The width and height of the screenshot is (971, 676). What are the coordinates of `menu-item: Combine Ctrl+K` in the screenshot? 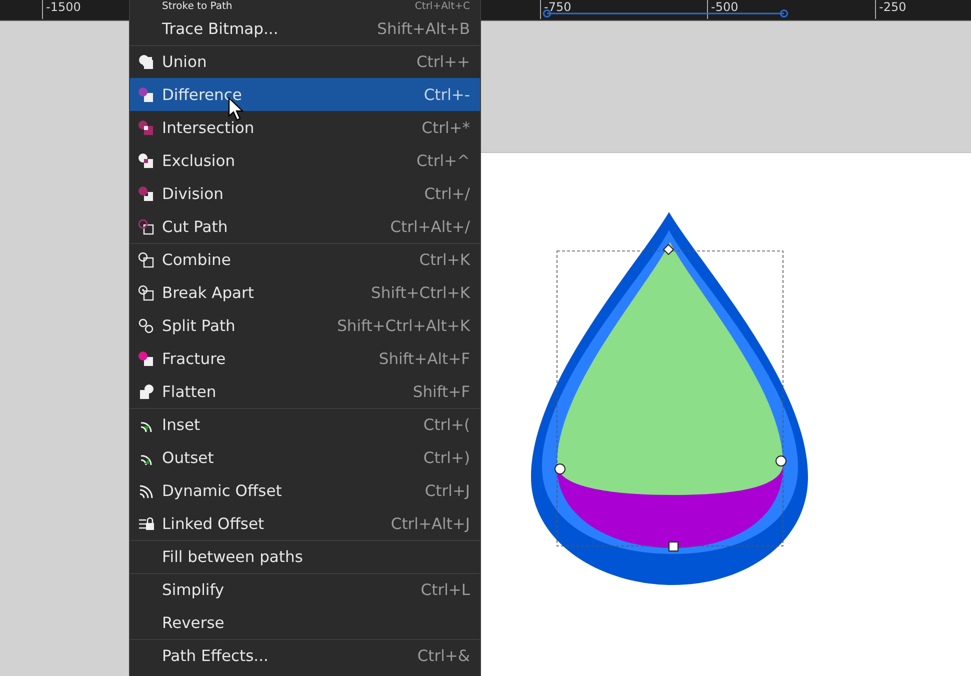 It's located at (305, 259).